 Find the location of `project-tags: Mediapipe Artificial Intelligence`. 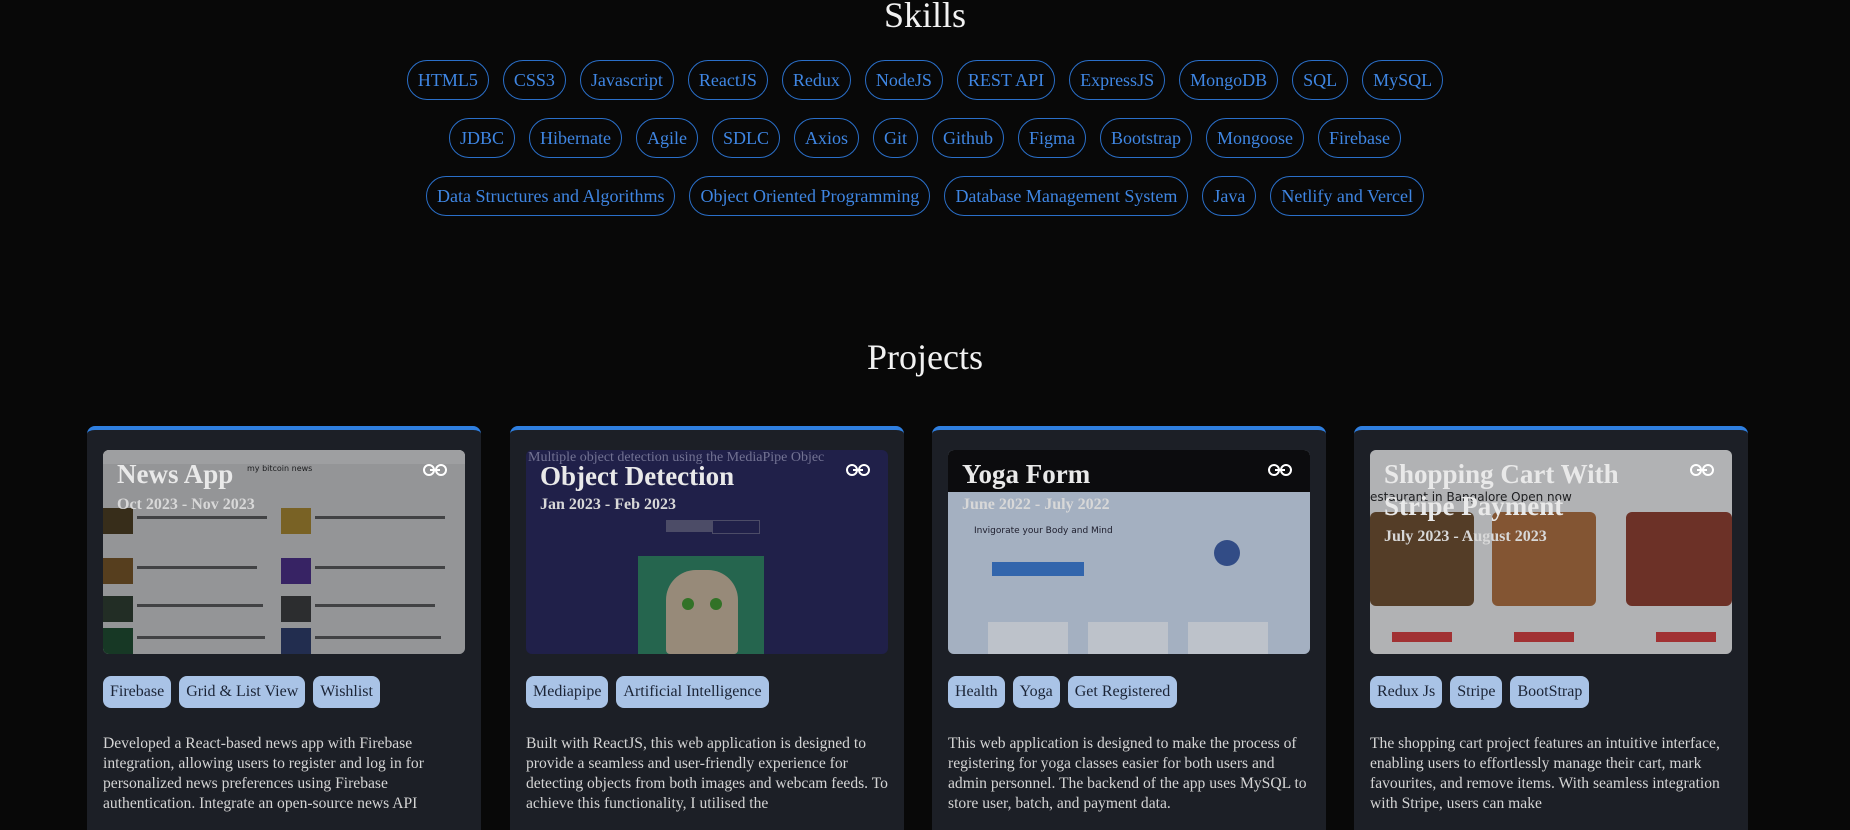

project-tags: Mediapipe Artificial Intelligence is located at coordinates (647, 692).